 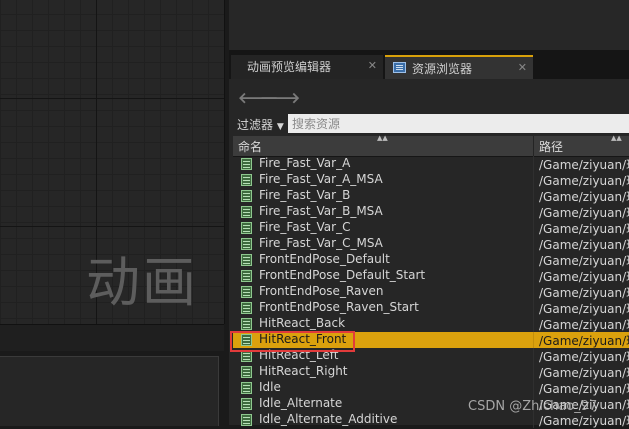 What do you see at coordinates (431, 228) in the screenshot?
I see `list-item: Fire_Fast_Var_C/Game/ziyuan/玩` at bounding box center [431, 228].